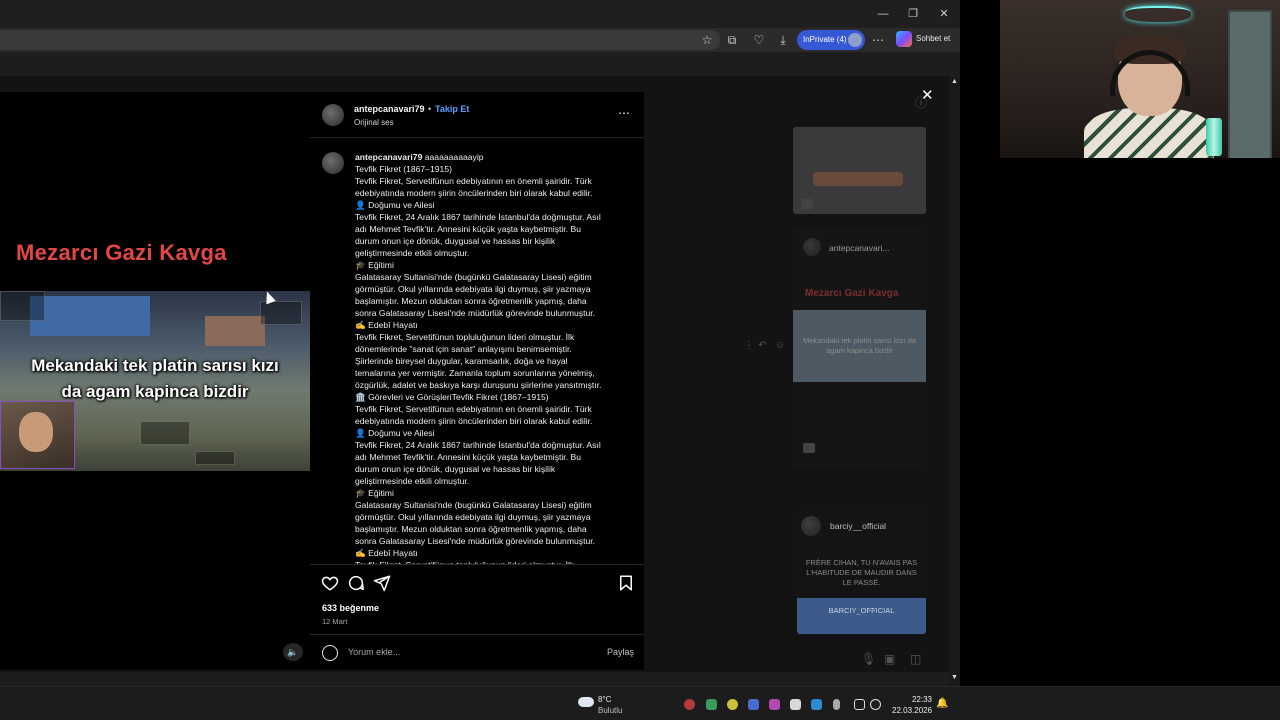  What do you see at coordinates (403, 169) in the screenshot?
I see `caption-line: Tevfik Fikret (1867–1915)` at bounding box center [403, 169].